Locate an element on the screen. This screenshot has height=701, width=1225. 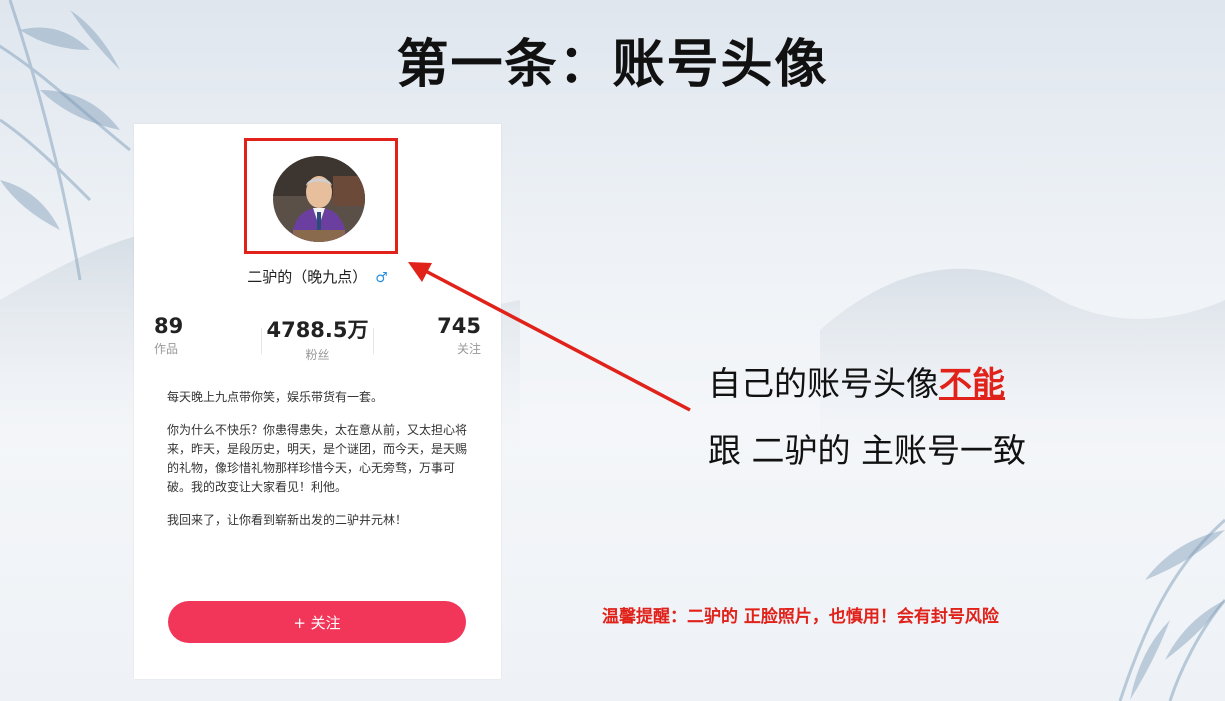
arrow-overlay is located at coordinates (549, 337).